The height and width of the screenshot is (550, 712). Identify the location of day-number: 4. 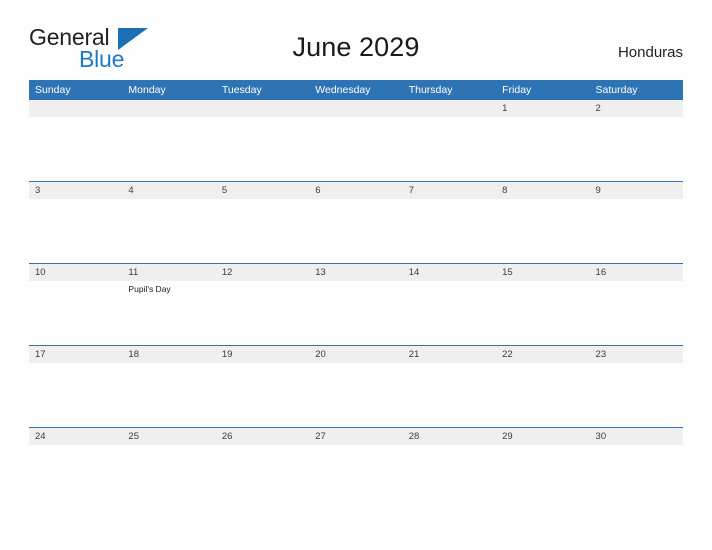
(169, 190).